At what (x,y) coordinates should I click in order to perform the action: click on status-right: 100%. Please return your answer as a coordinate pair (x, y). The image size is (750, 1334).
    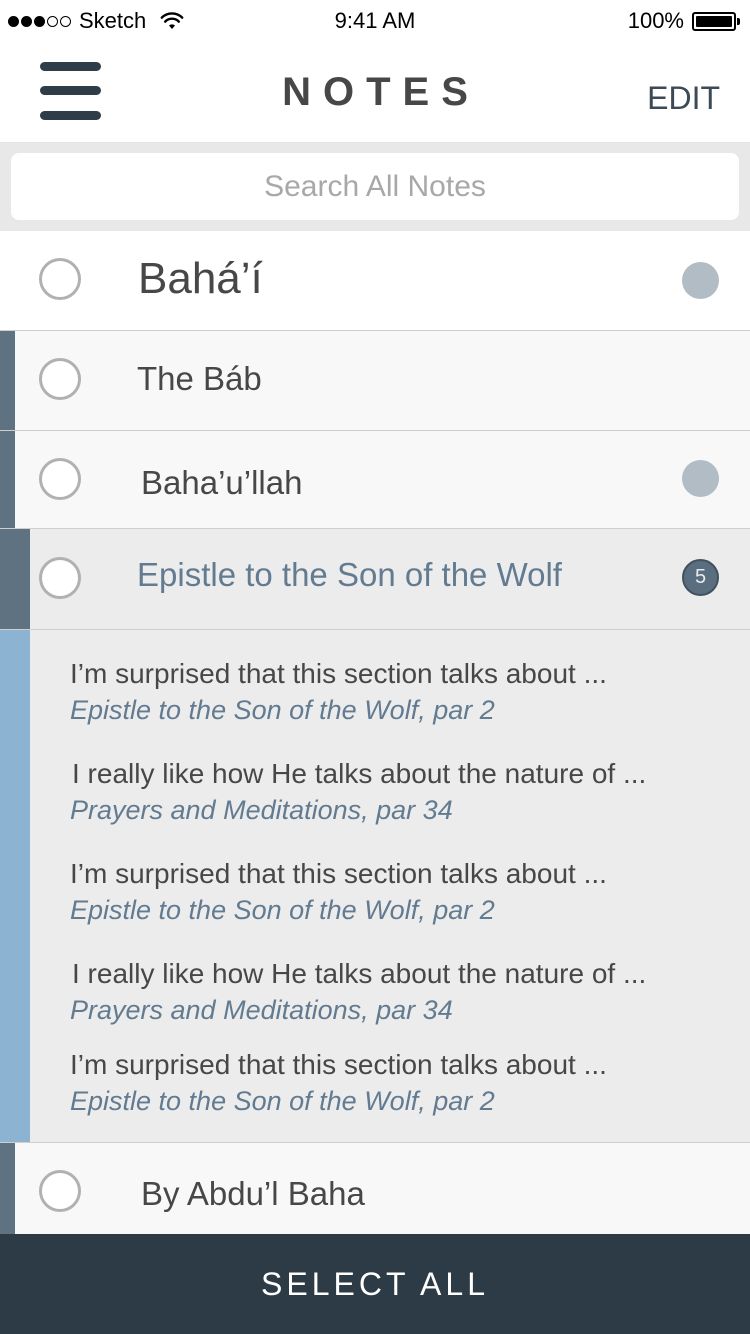
    Looking at the image, I should click on (683, 21).